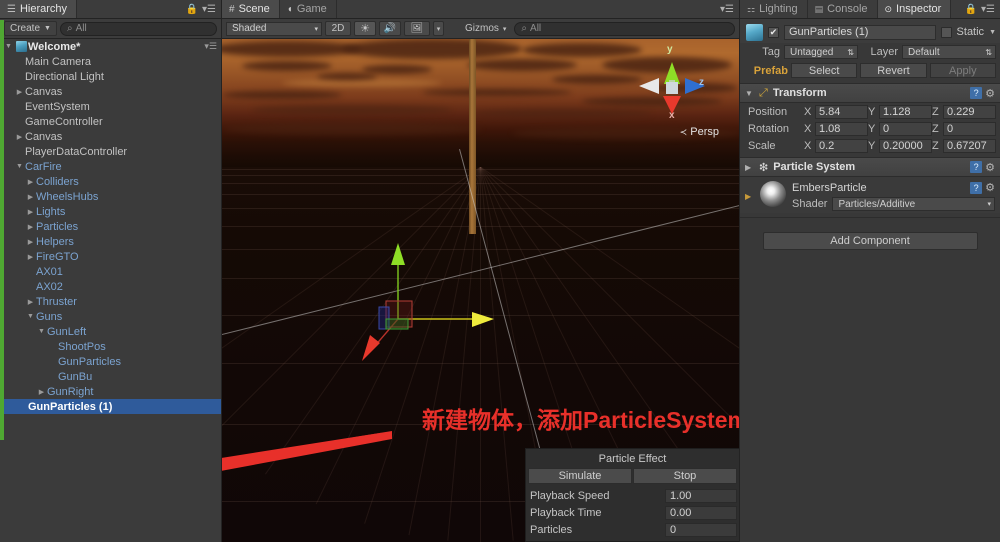 The width and height of the screenshot is (1000, 542). Describe the element at coordinates (914, 9) in the screenshot. I see `tab-inspector: ⊙ Inspector` at that location.